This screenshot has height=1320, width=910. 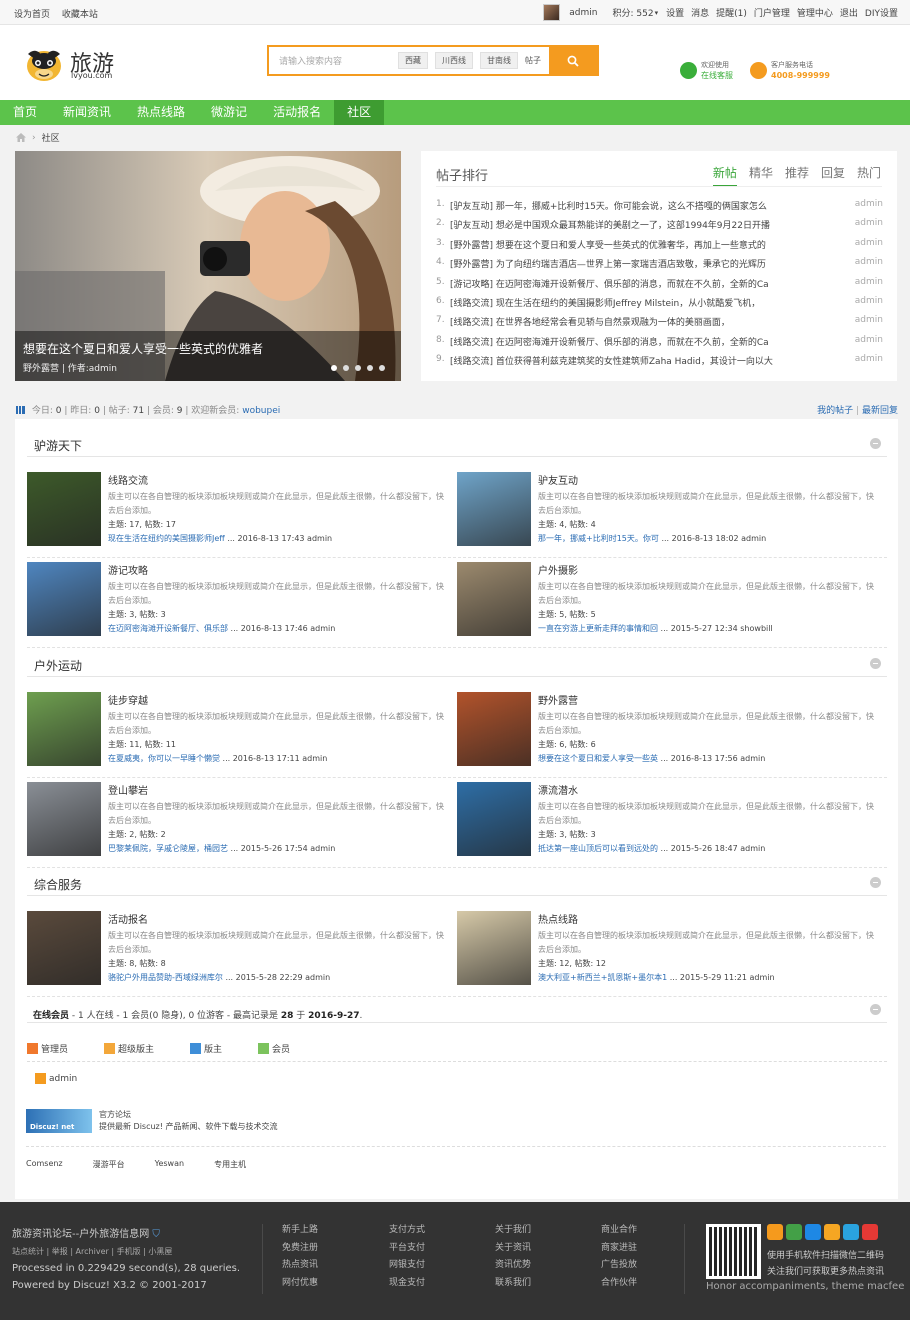 What do you see at coordinates (513, 1284) in the screenshot?
I see `footer-link: 联系我们` at bounding box center [513, 1284].